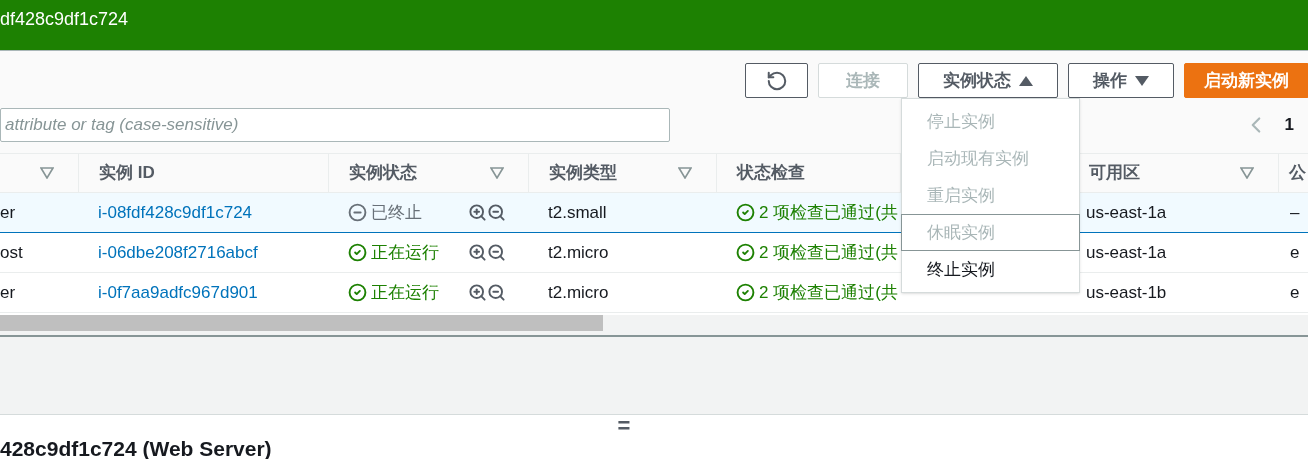 The height and width of the screenshot is (459, 1308). I want to click on instance-id-link: i-06dbe208f2716abcf, so click(178, 252).